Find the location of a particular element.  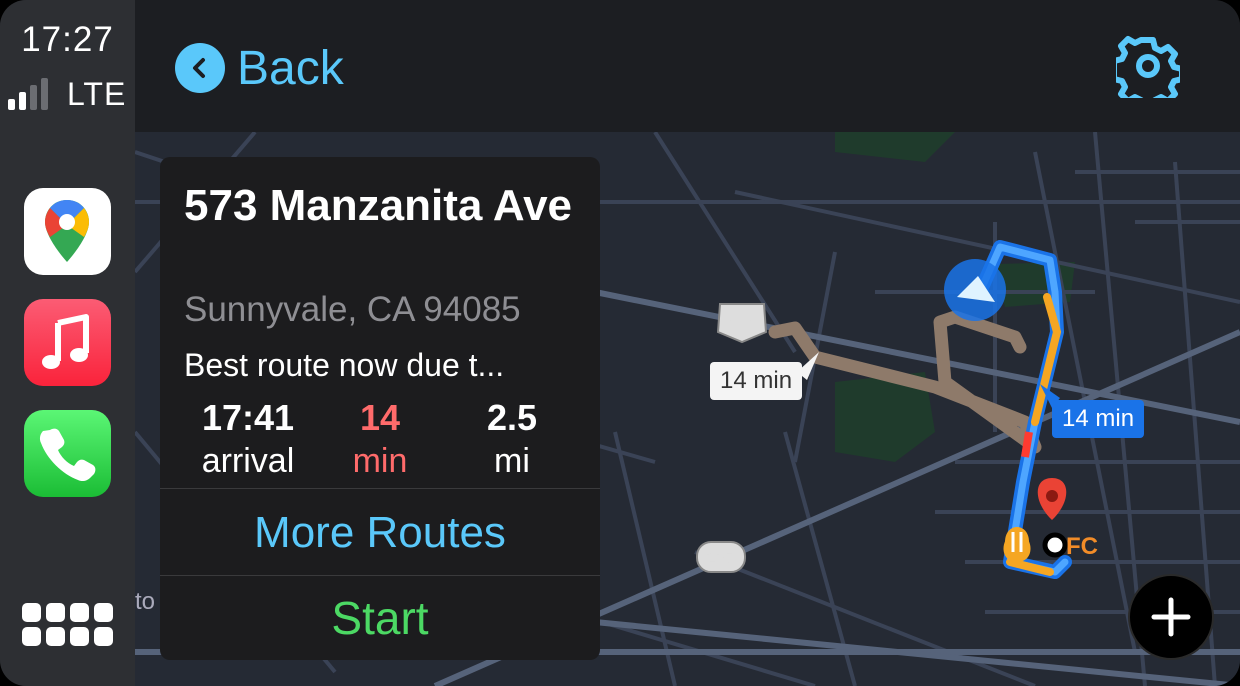

arrival-stat: 17:41 arrival is located at coordinates (248, 440).